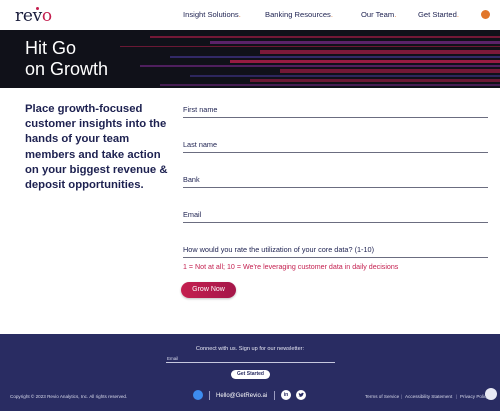 The width and height of the screenshot is (500, 411). I want to click on grow-now-button: Grow Now, so click(208, 290).